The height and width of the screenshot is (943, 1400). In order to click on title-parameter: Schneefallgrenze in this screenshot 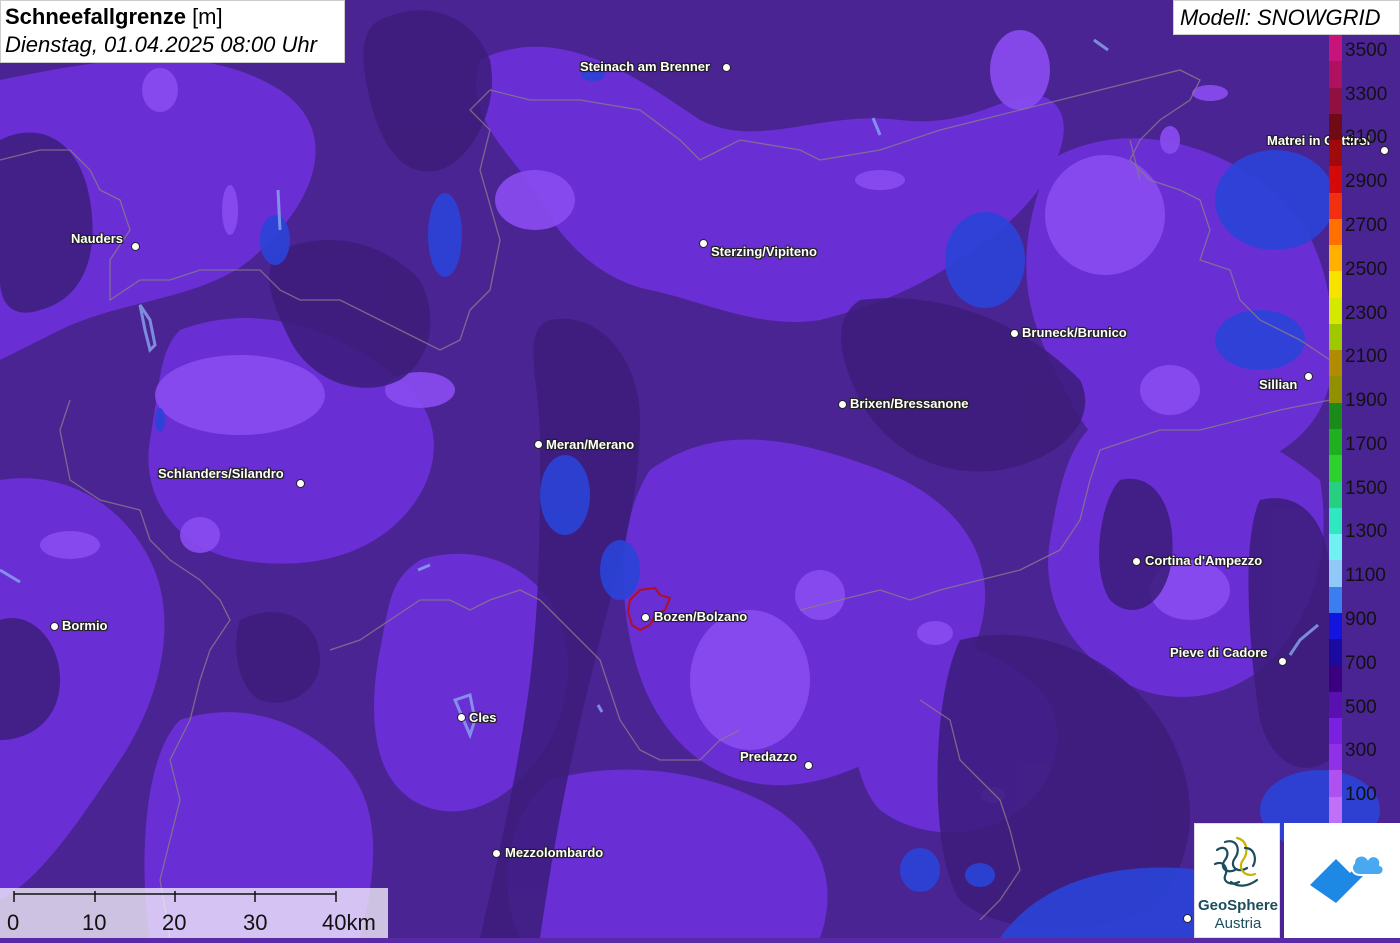, I will do `click(95, 16)`.